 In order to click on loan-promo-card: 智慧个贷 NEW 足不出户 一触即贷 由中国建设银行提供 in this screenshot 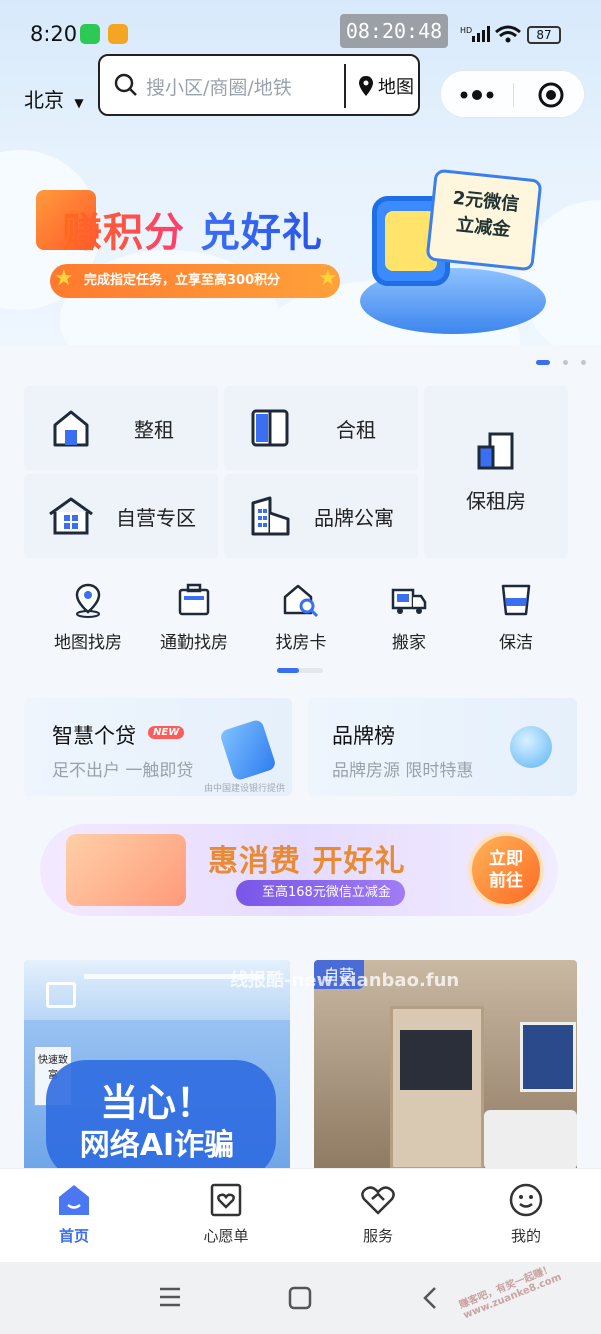, I will do `click(158, 747)`.